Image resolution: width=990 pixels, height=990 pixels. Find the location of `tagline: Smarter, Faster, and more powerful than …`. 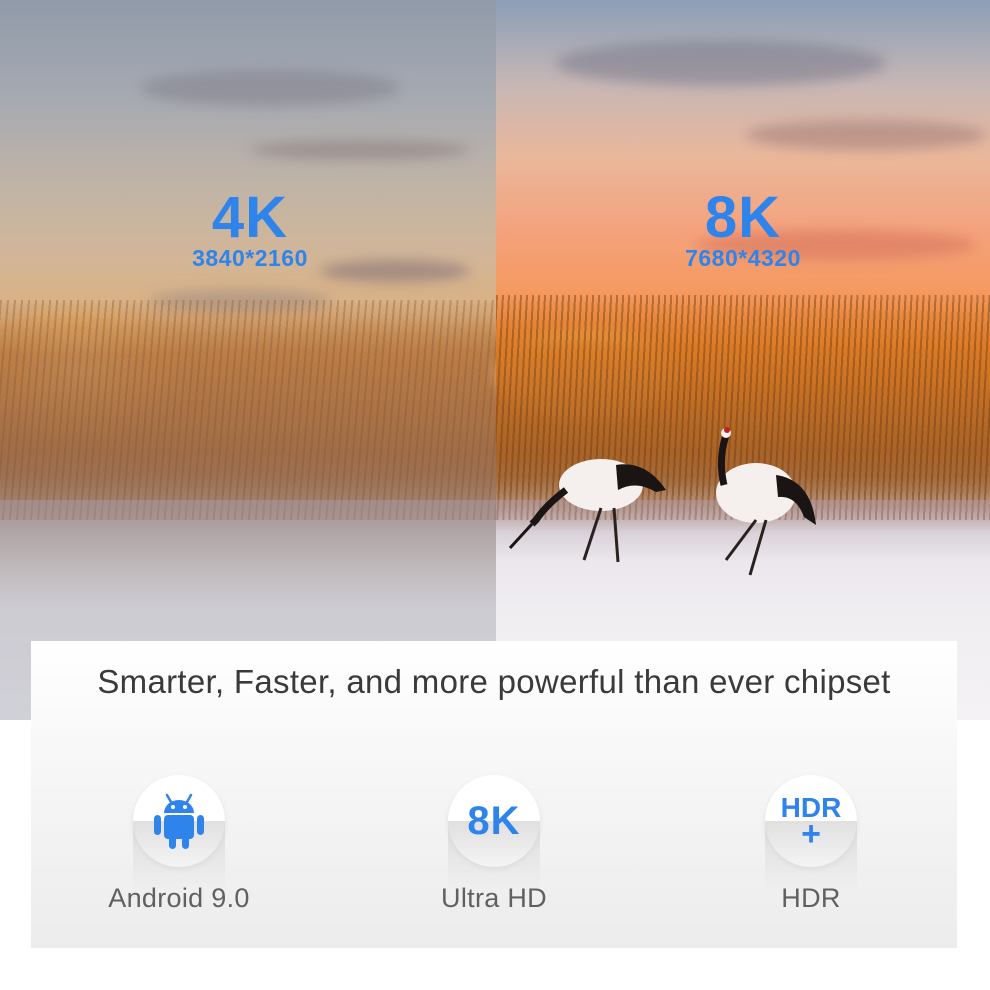

tagline: Smarter, Faster, and more powerful than … is located at coordinates (494, 681).